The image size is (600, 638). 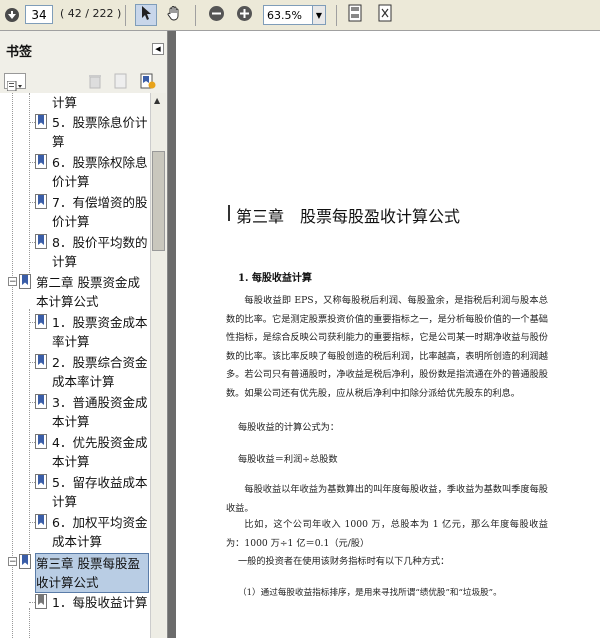 I want to click on bookmark-item: 5．留存收益成本计算, so click(x=100, y=492).